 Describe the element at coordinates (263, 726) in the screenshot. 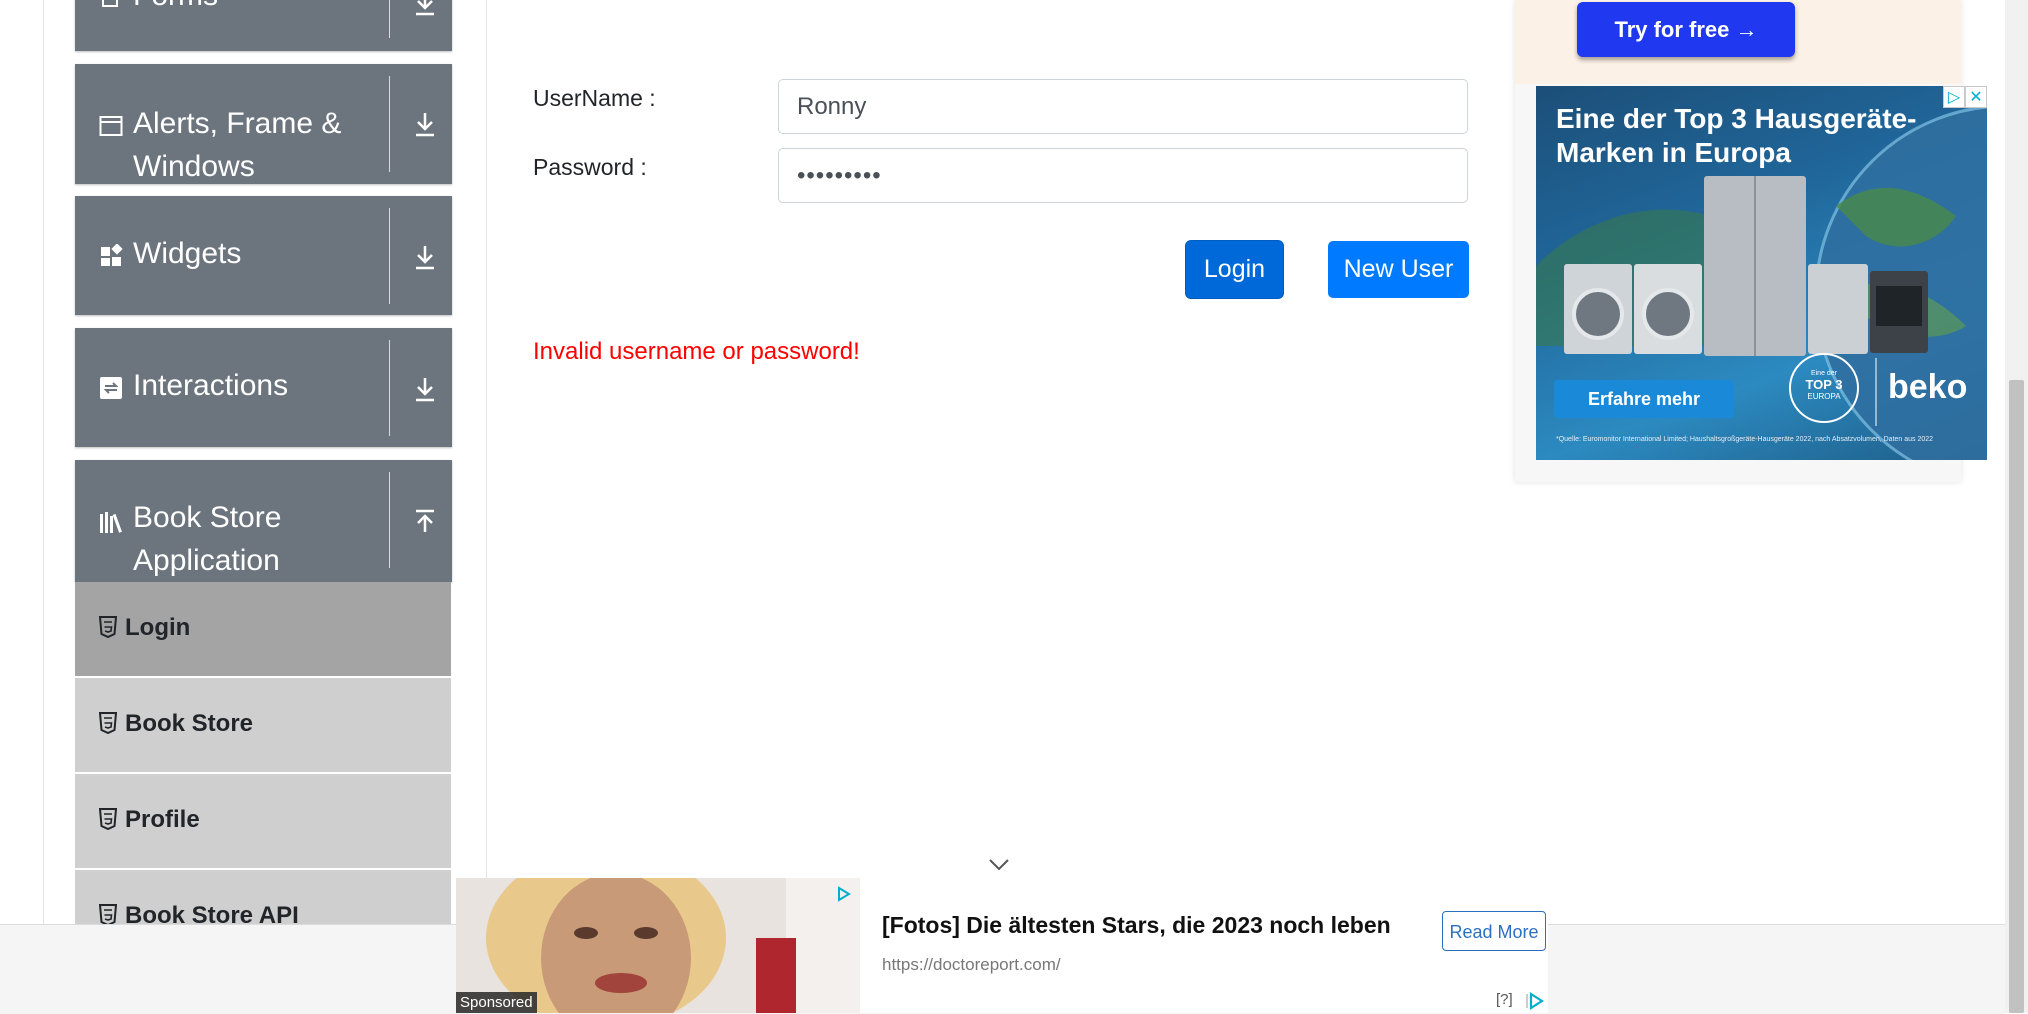

I see `sidebar-item-book-store: Book Store` at that location.